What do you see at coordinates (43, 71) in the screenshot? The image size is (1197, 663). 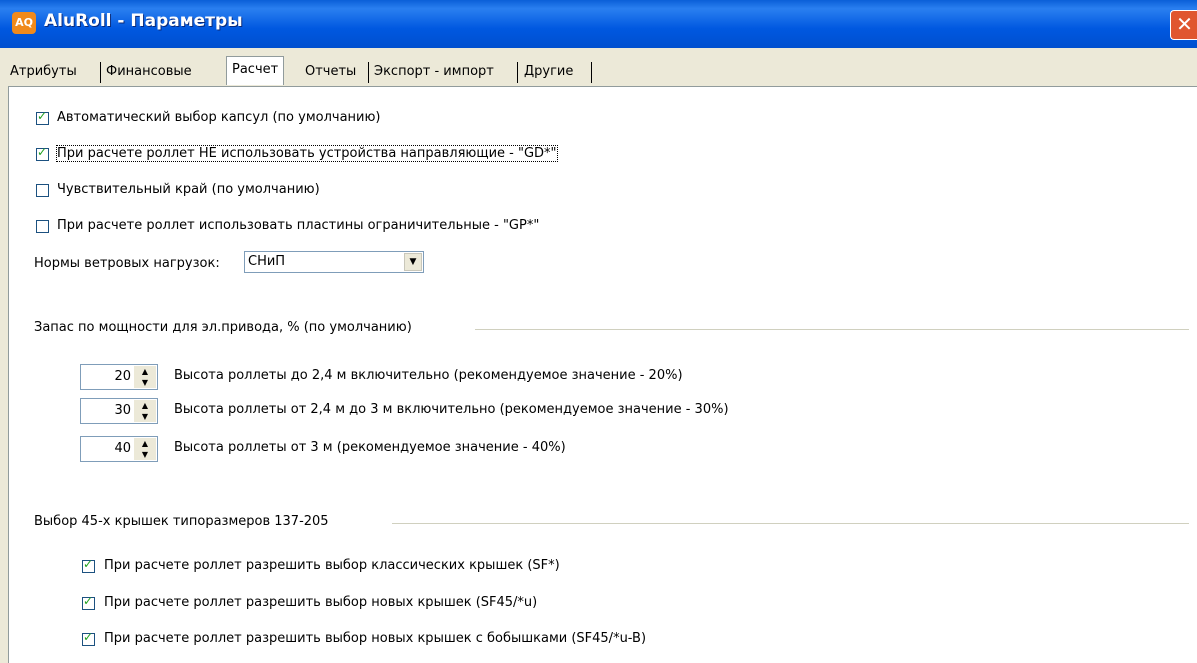 I see `tab-attributes: Атрибуты` at bounding box center [43, 71].